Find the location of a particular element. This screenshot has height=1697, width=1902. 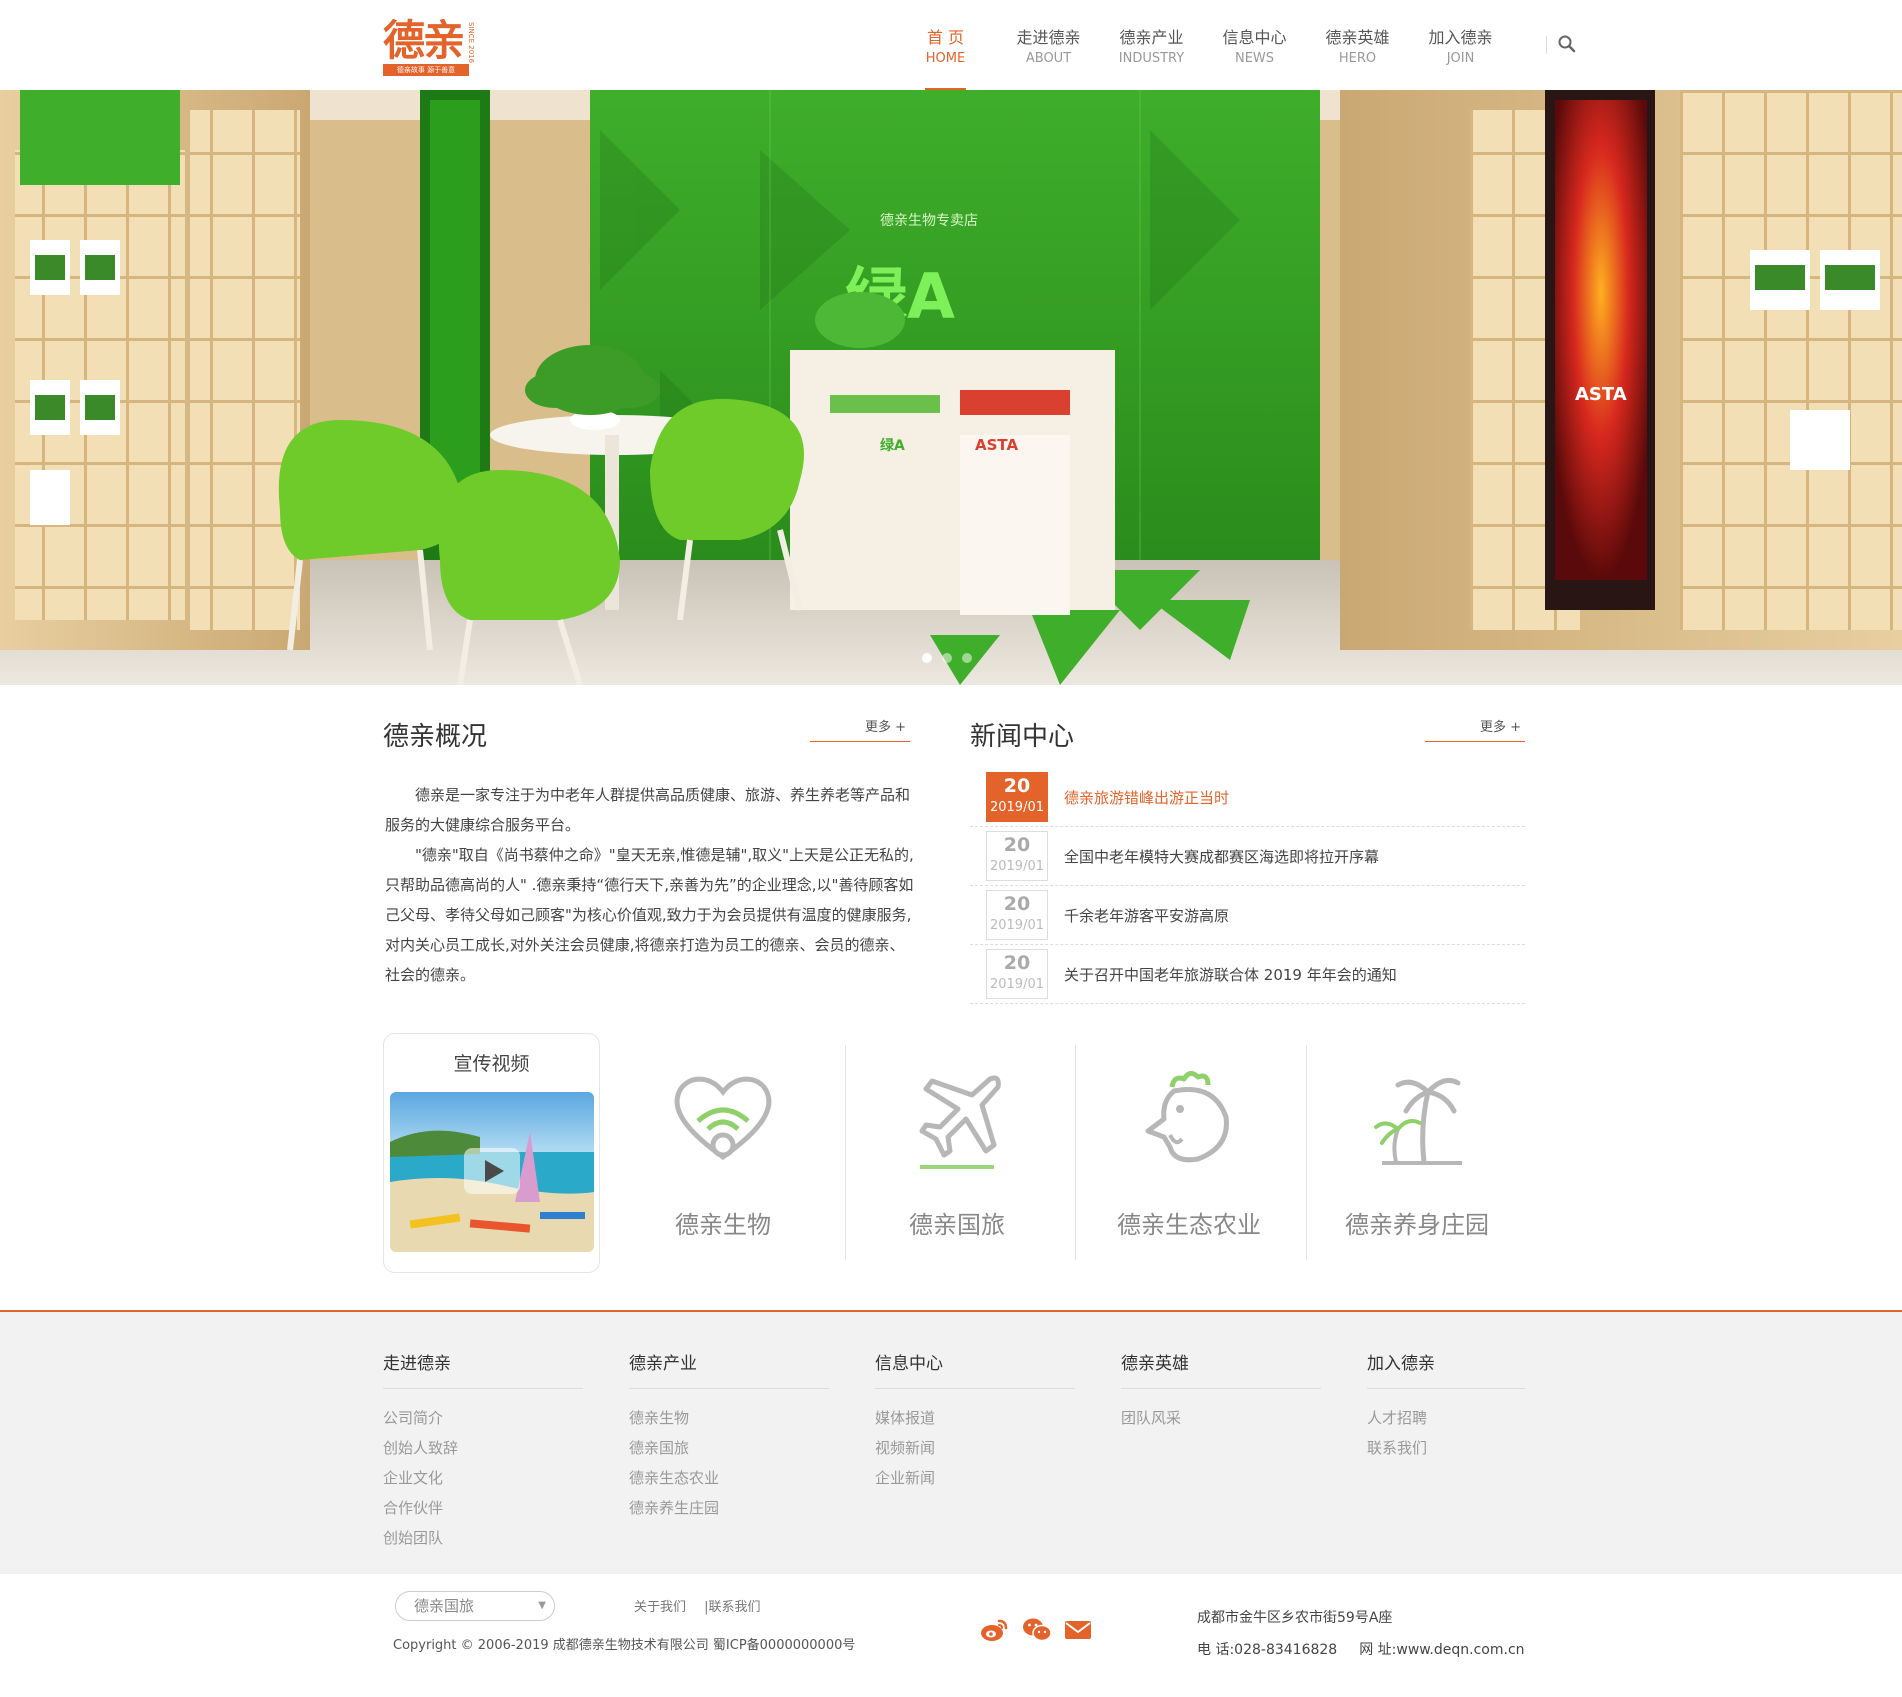

promo-video-title: 宣传视频 is located at coordinates (491, 1064).